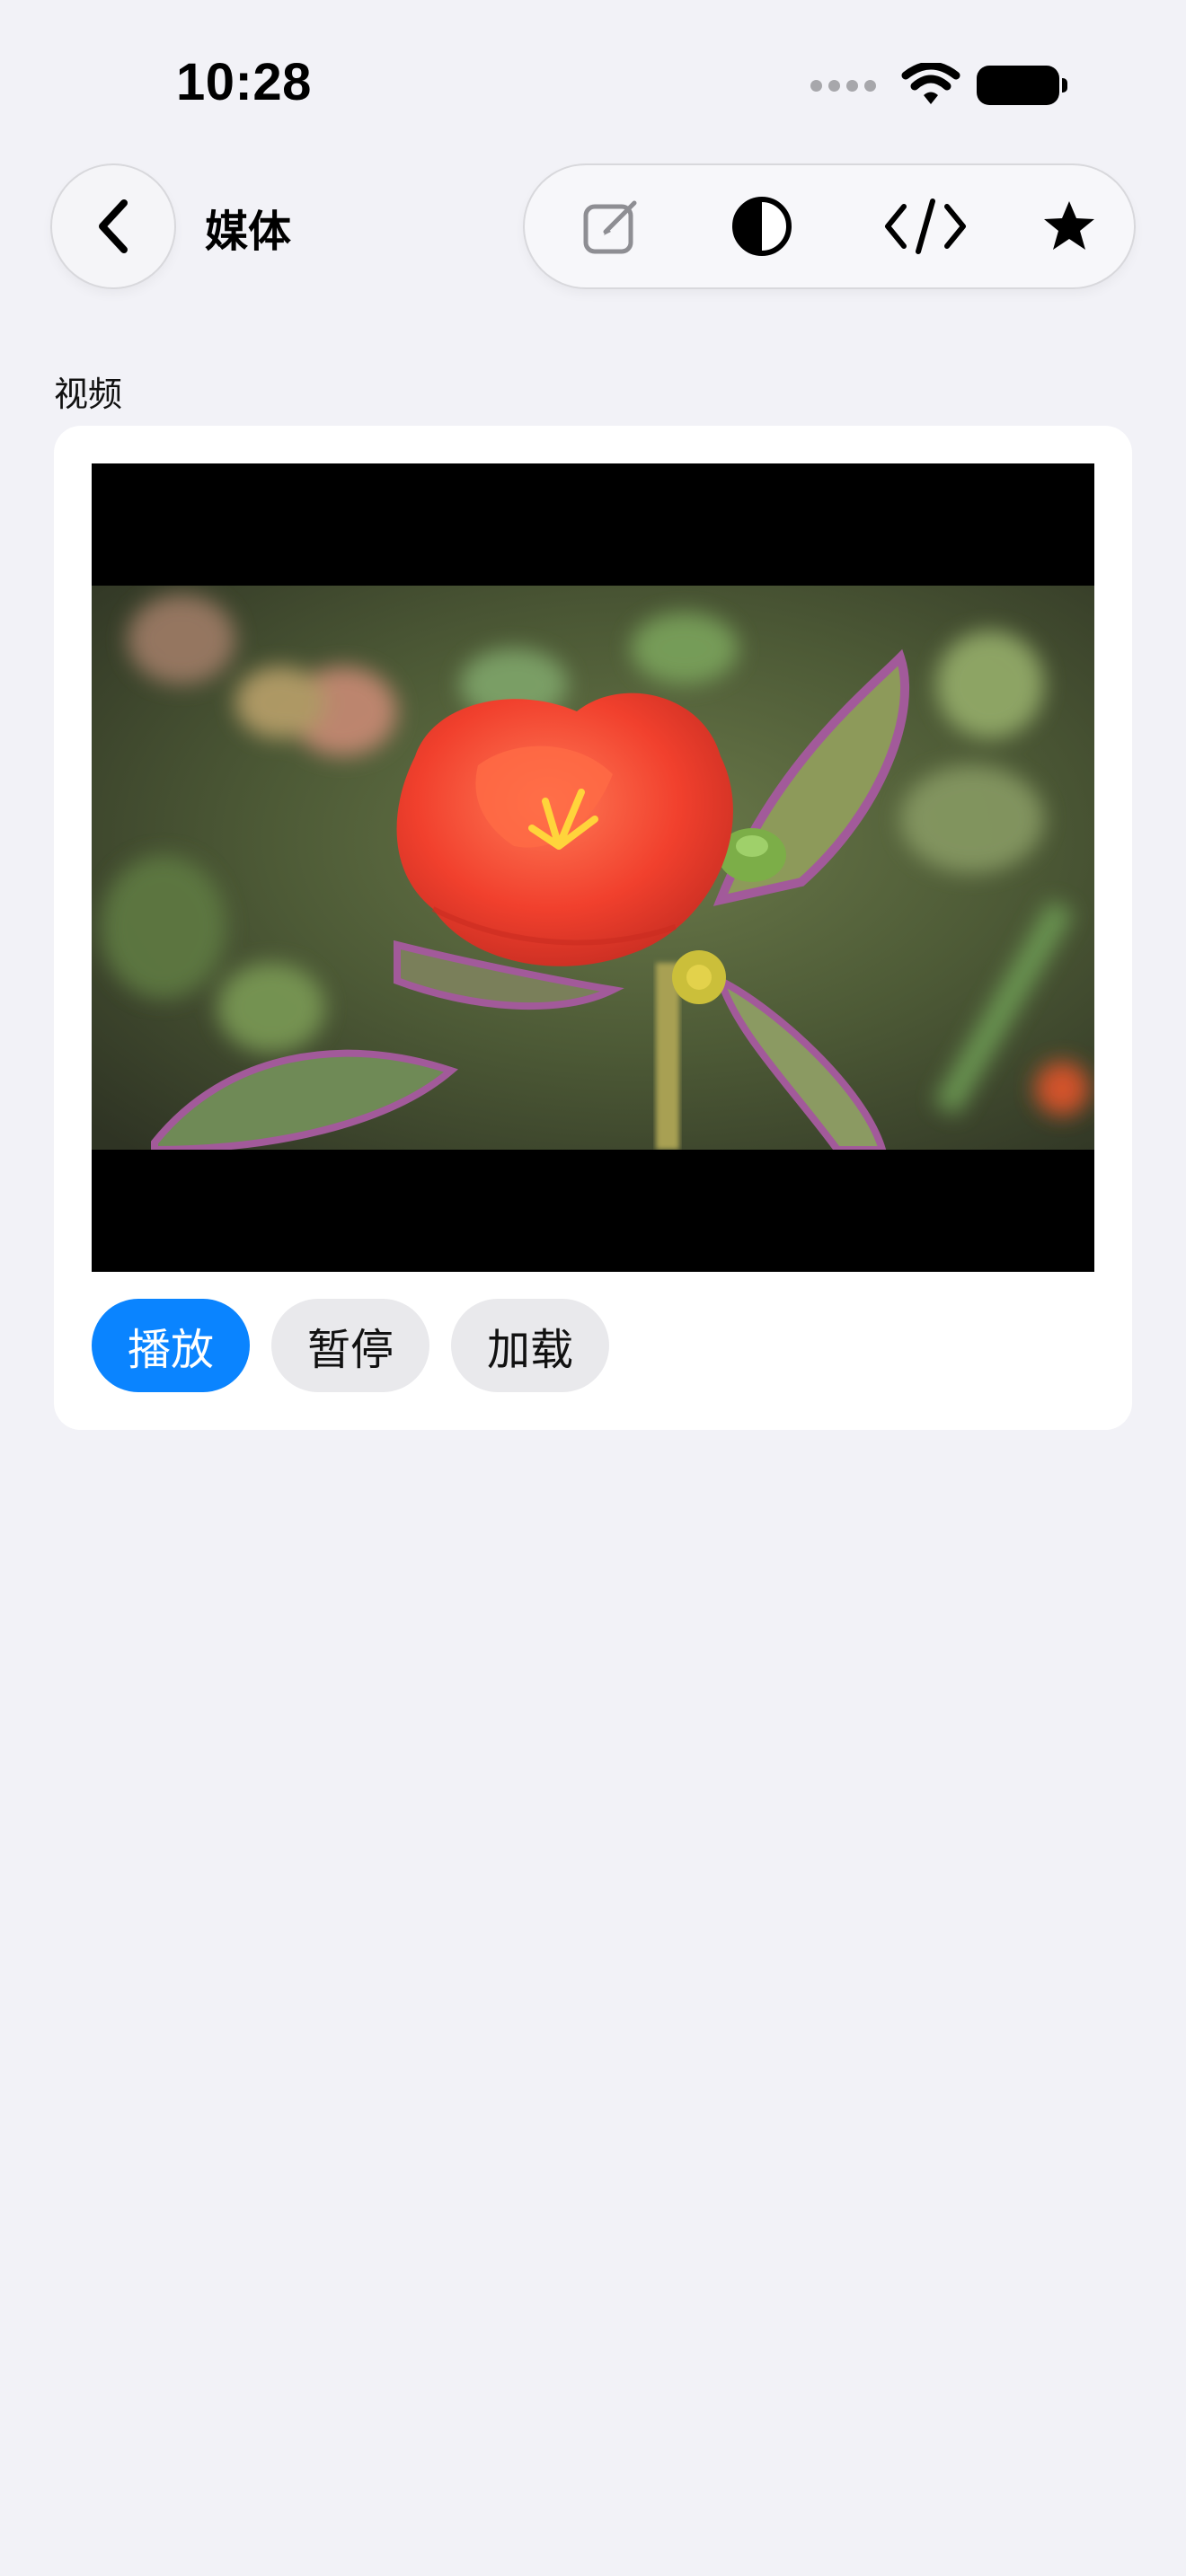 This screenshot has width=1186, height=2576. What do you see at coordinates (171, 1345) in the screenshot?
I see `play-button: 播放` at bounding box center [171, 1345].